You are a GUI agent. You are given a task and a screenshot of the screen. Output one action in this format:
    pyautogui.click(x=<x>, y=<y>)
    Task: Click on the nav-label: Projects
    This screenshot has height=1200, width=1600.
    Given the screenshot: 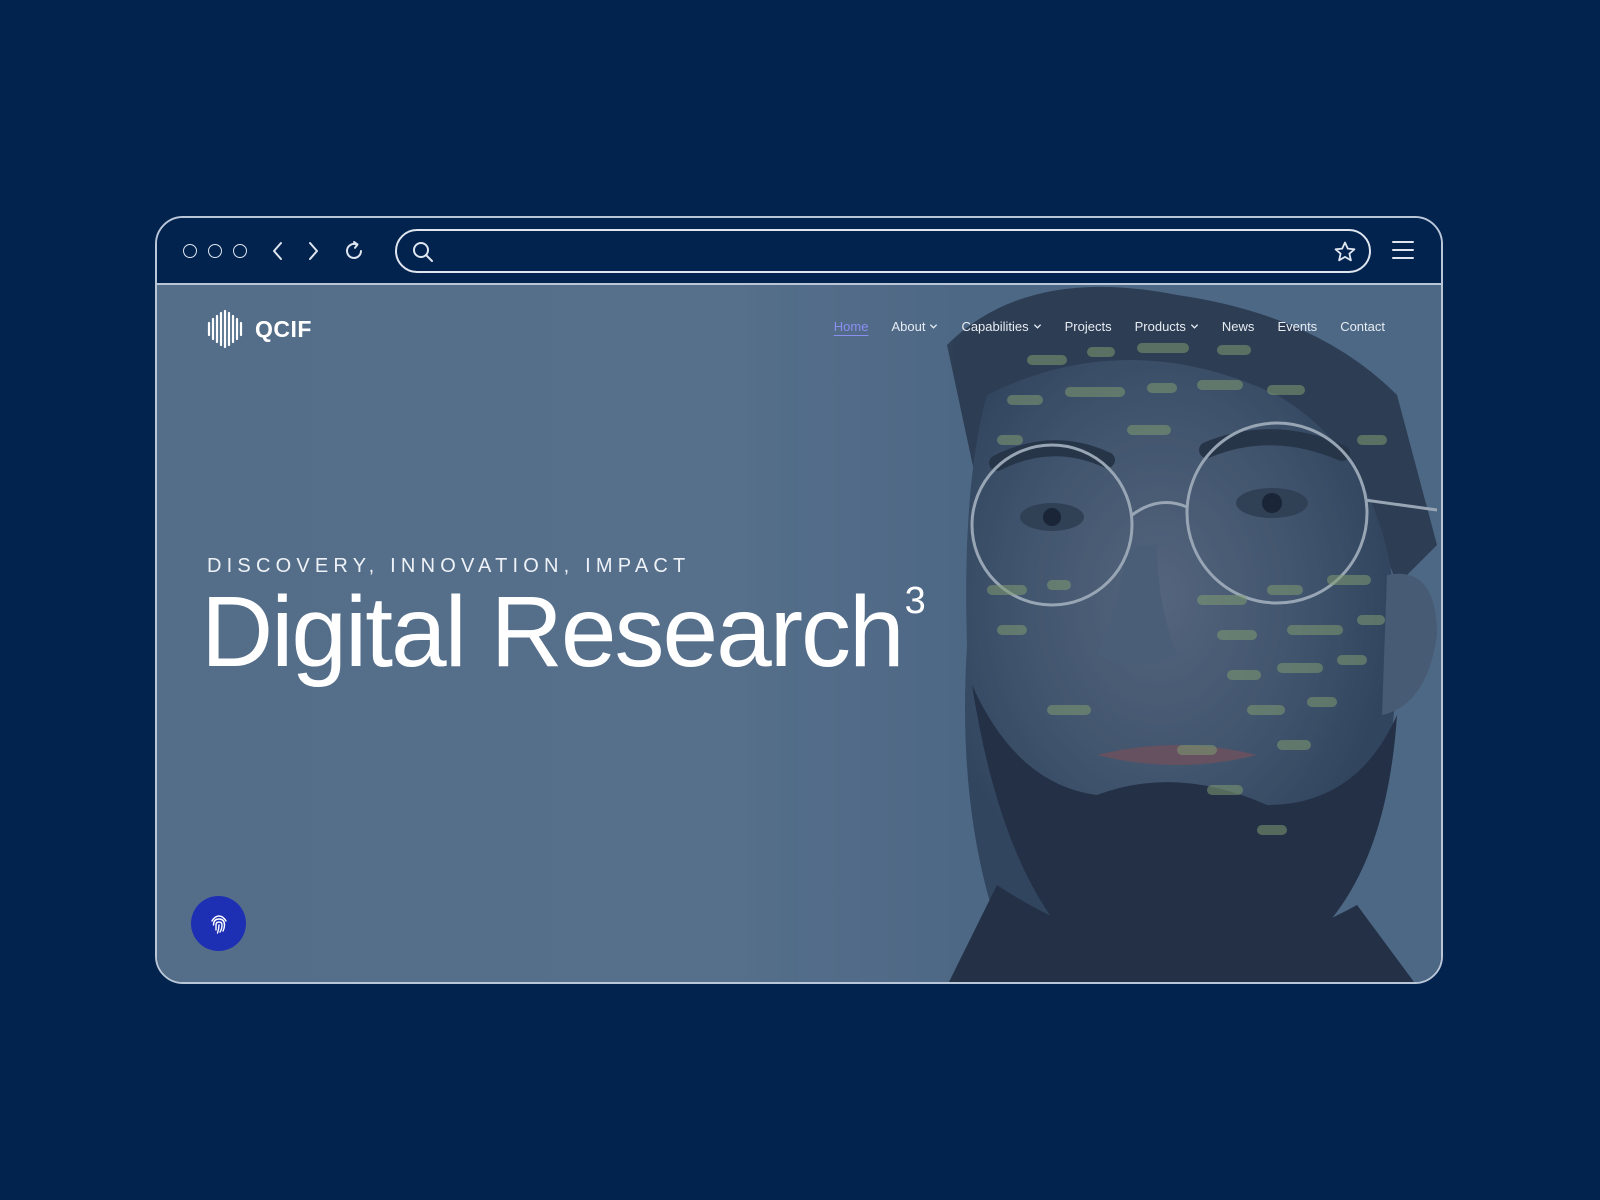 What is the action you would take?
    pyautogui.click(x=1088, y=326)
    